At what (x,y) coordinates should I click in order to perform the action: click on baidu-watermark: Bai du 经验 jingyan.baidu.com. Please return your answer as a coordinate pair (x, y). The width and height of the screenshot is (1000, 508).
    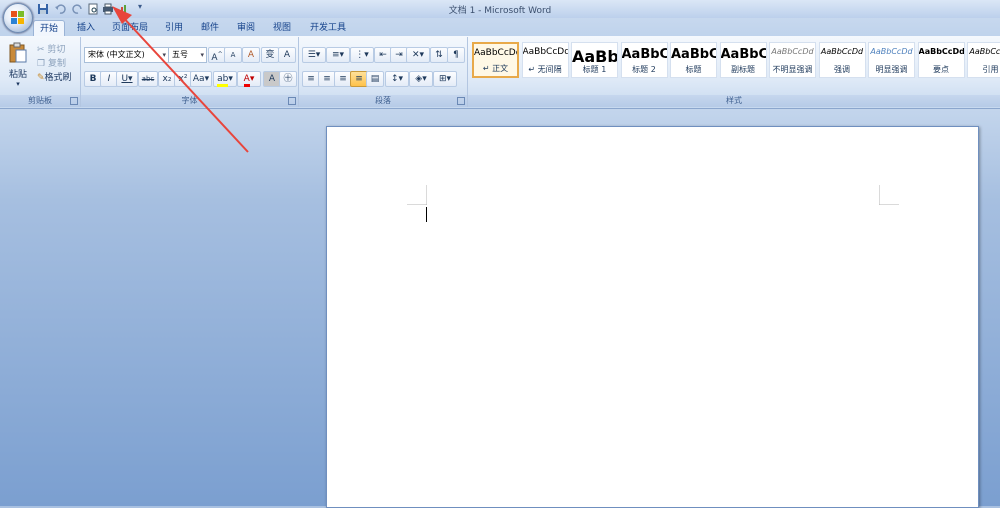
    Looking at the image, I should click on (880, 447).